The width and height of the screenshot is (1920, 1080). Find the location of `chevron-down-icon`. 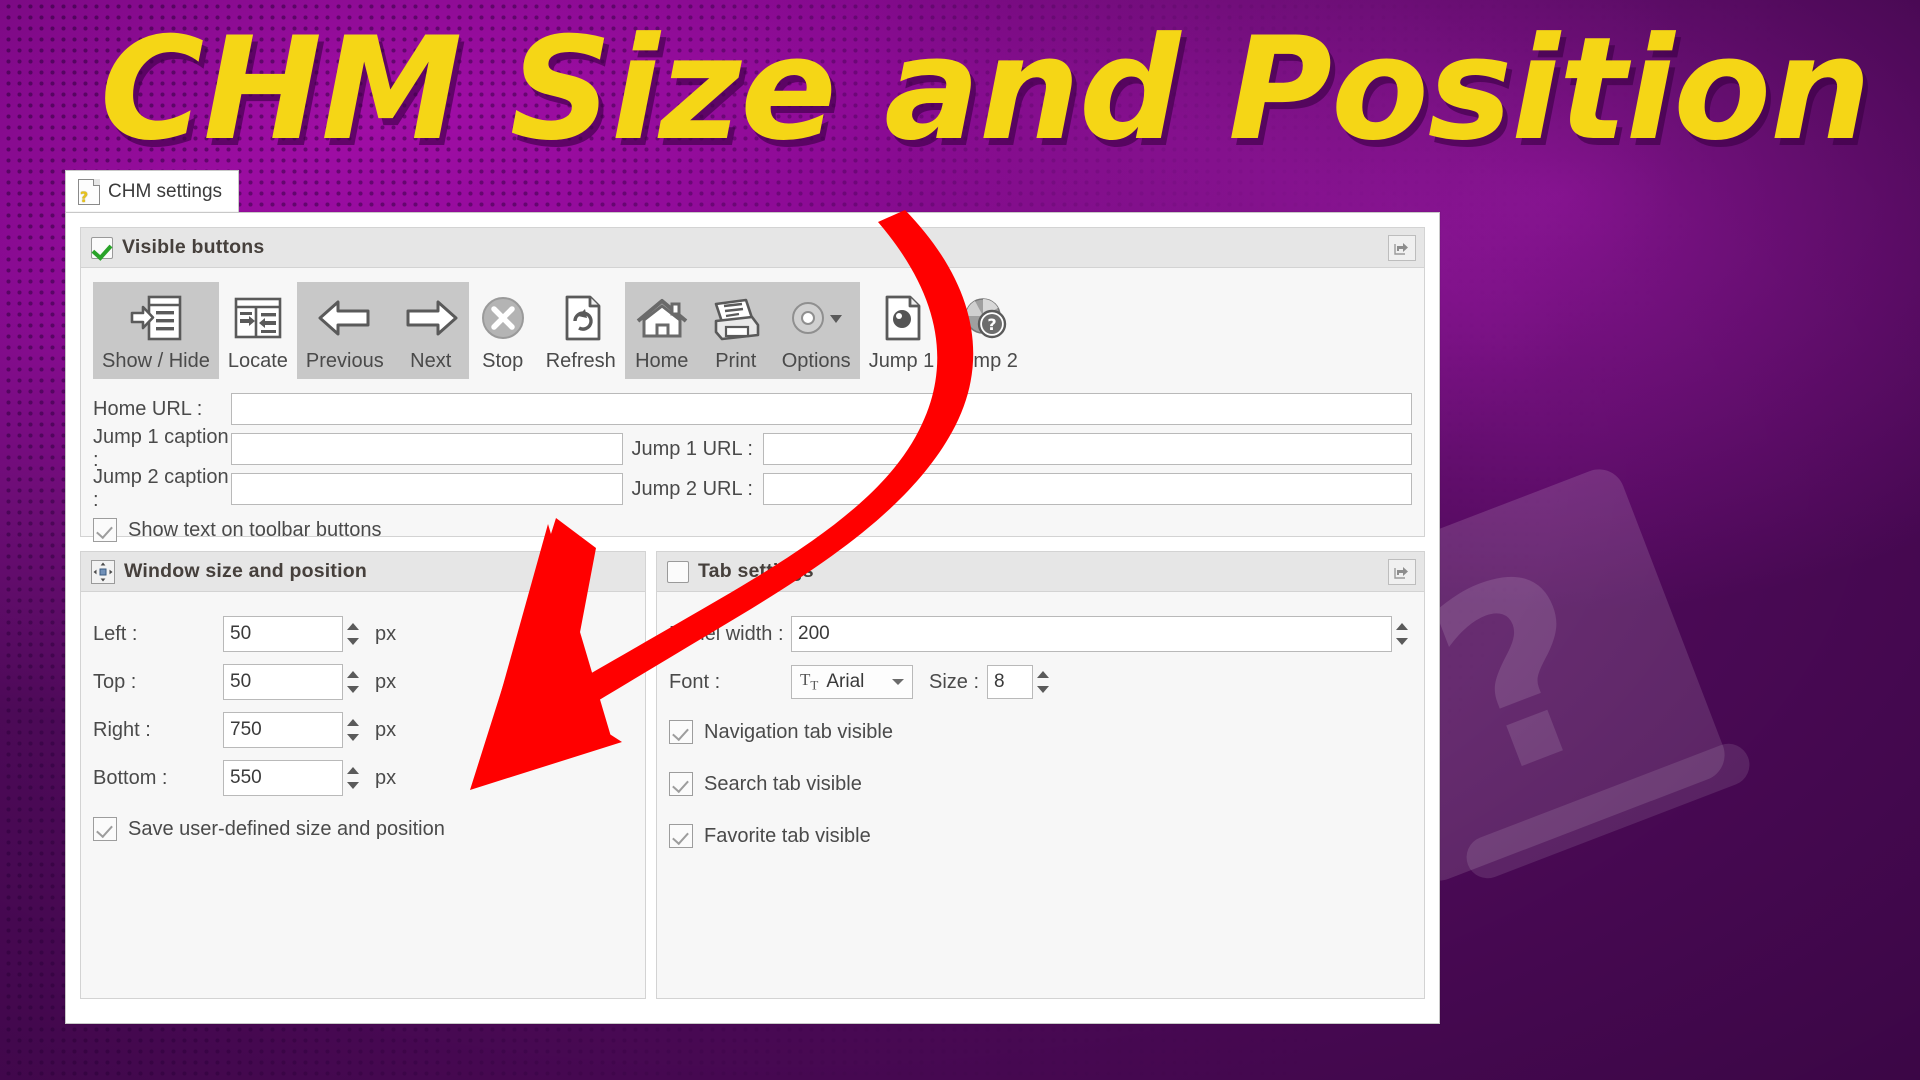

chevron-down-icon is located at coordinates (898, 682).